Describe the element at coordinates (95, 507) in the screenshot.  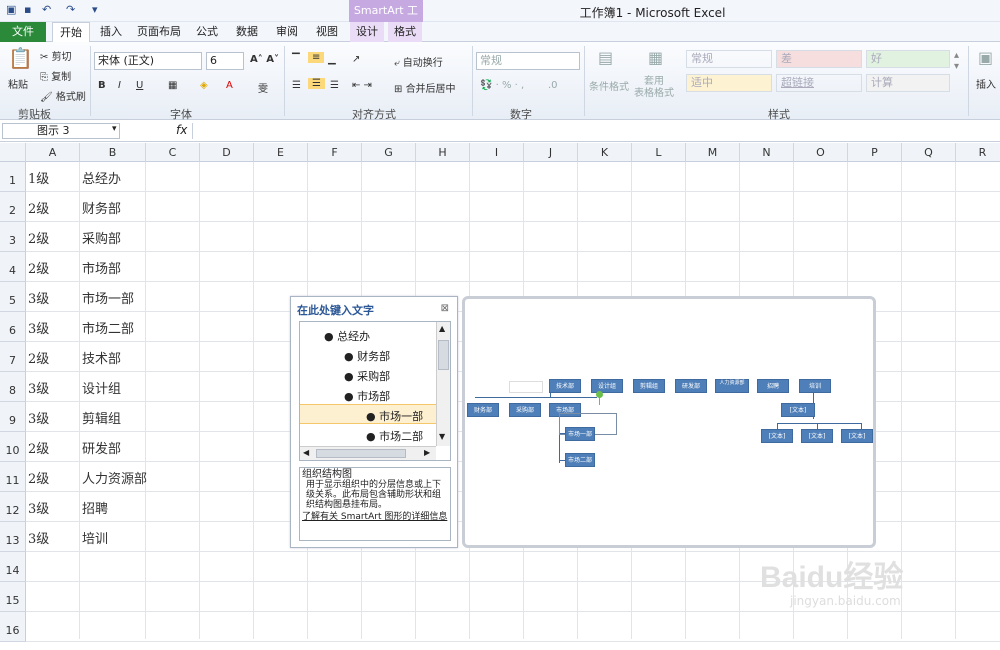
I see `cell-department: 招聘` at that location.